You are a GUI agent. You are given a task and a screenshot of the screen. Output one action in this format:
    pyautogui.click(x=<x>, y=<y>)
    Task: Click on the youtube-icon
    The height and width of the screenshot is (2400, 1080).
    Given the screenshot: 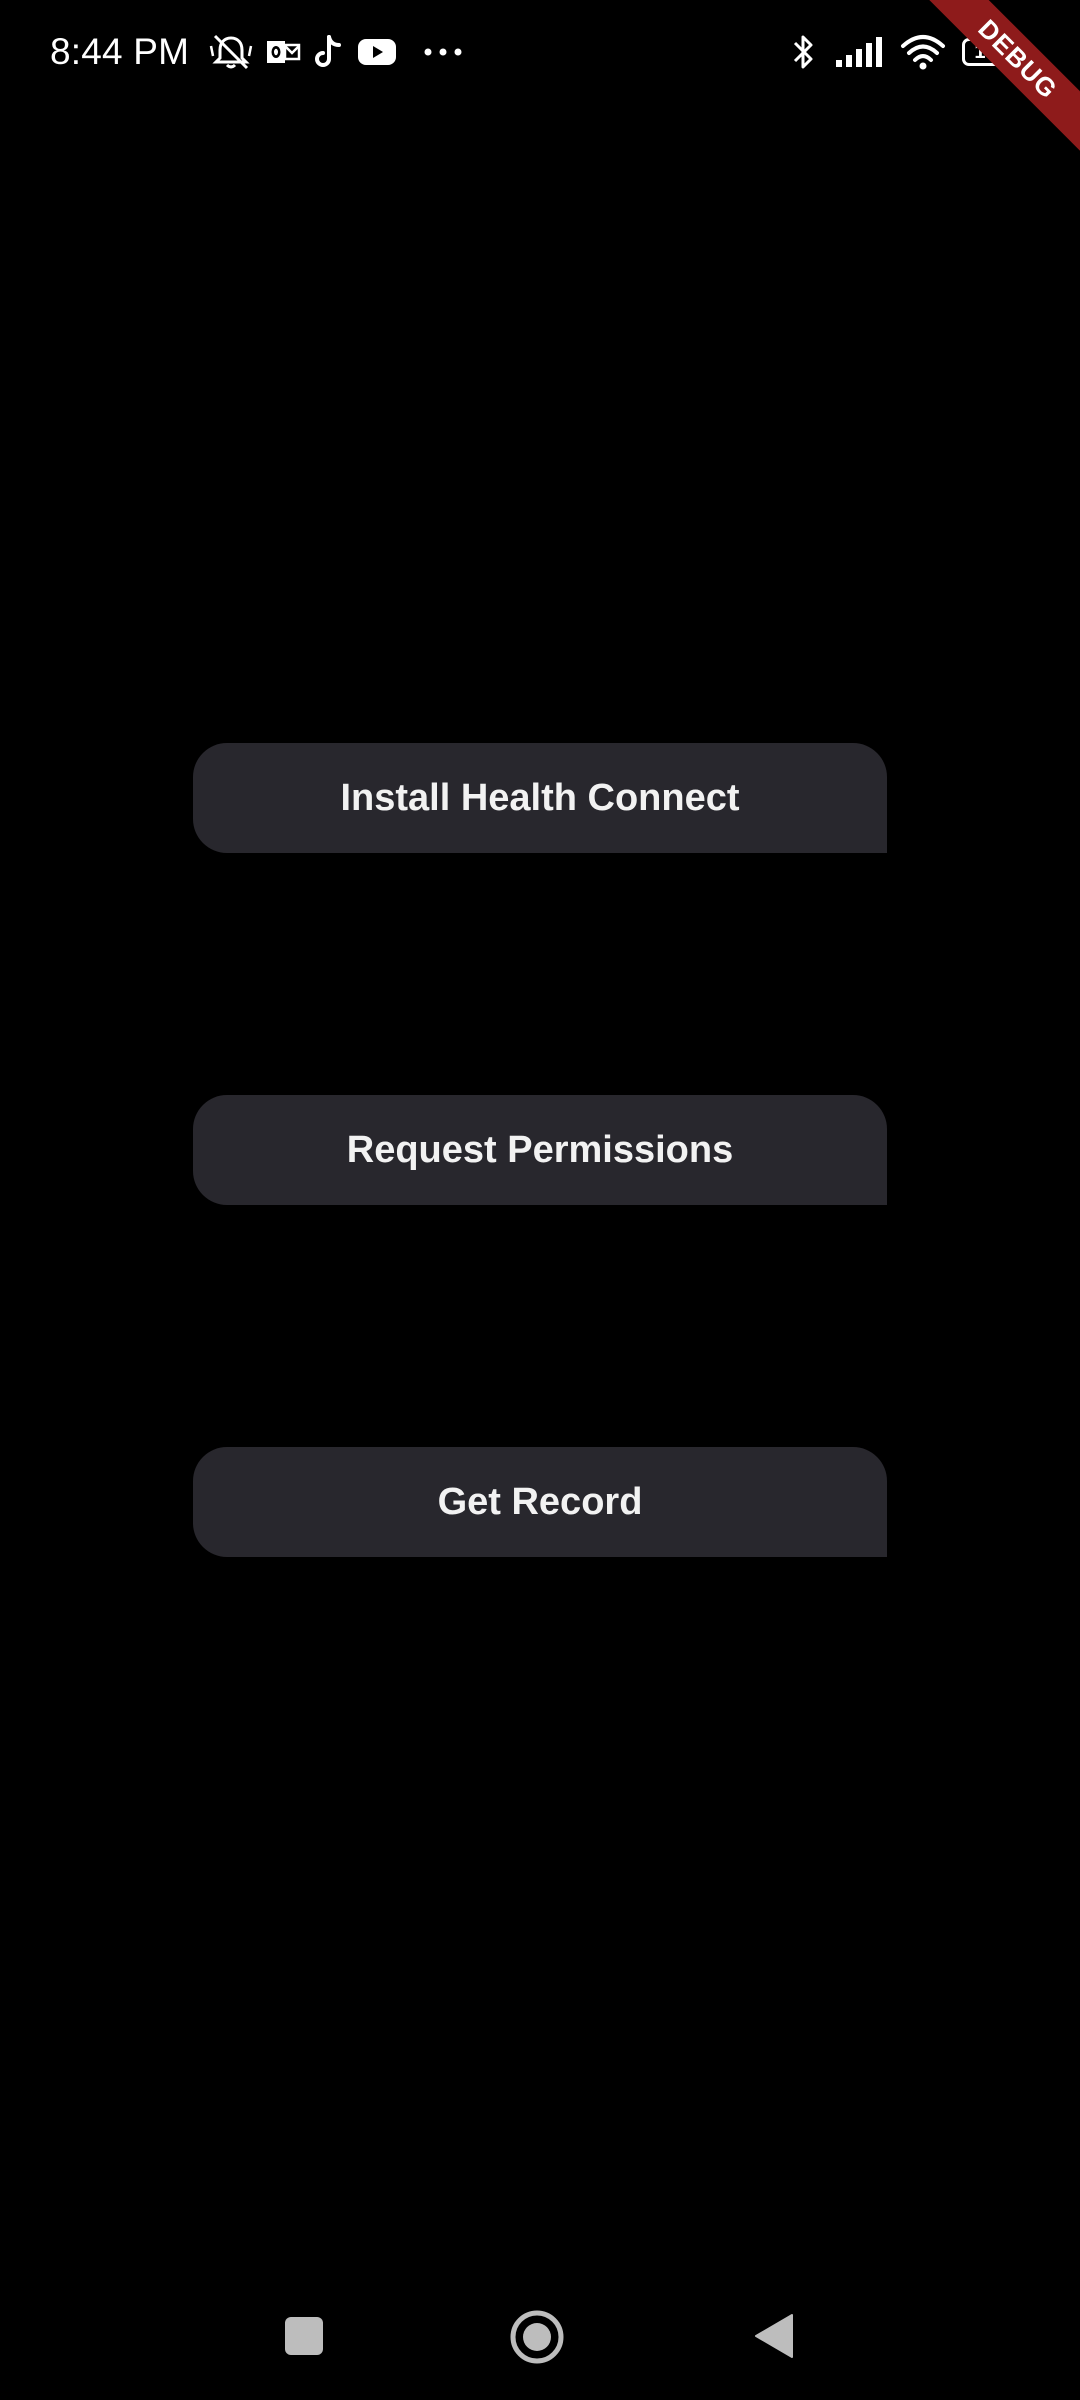 What is the action you would take?
    pyautogui.click(x=377, y=52)
    